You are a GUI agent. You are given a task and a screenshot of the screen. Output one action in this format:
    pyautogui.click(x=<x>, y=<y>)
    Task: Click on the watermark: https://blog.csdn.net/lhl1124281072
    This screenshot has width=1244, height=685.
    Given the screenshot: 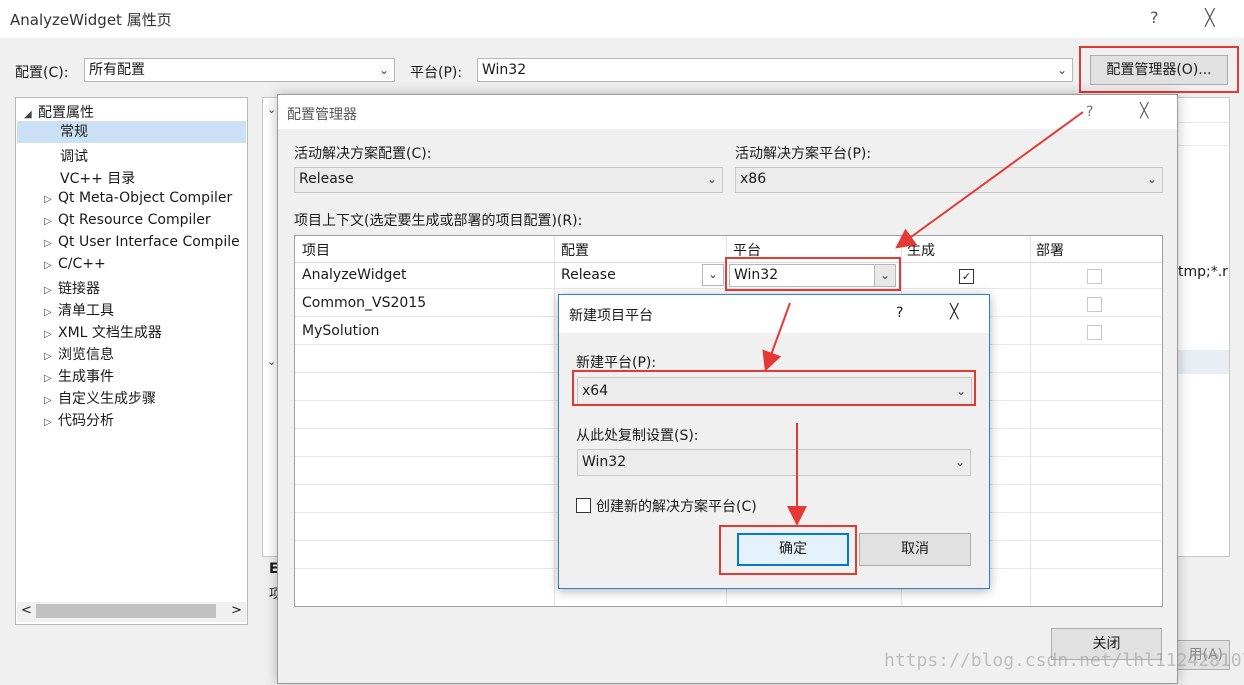 What is the action you would take?
    pyautogui.click(x=1064, y=660)
    